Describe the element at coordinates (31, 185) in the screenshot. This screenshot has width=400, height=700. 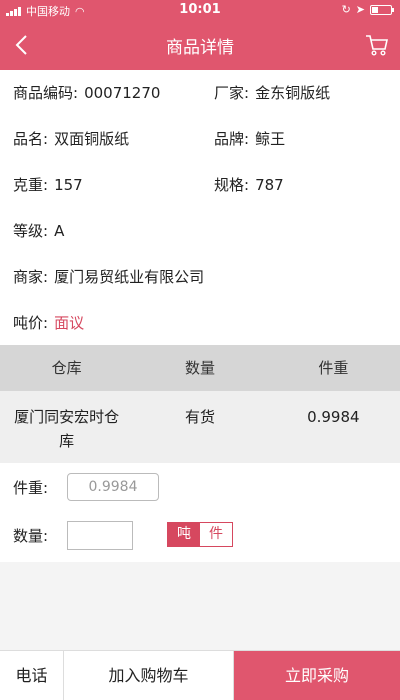
I see `weight-label: 克重:` at that location.